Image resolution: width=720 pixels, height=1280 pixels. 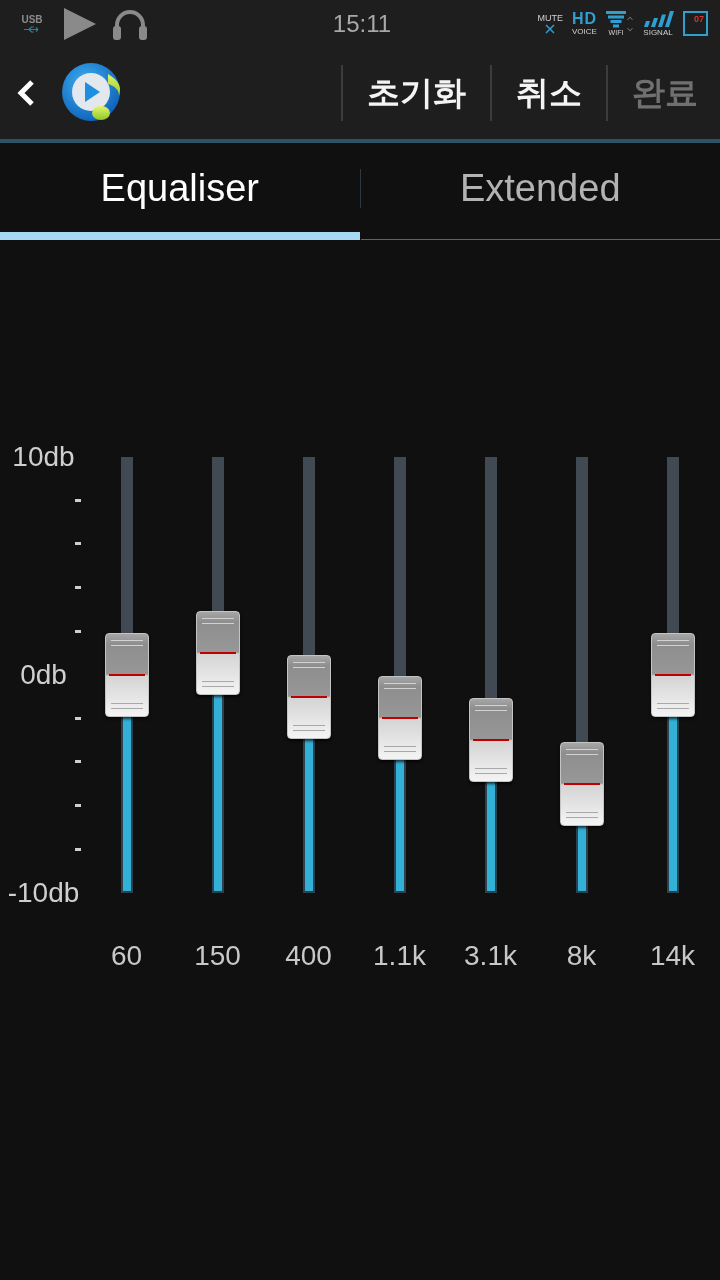 What do you see at coordinates (658, 32) in the screenshot?
I see `signal-label: SIGNAL` at bounding box center [658, 32].